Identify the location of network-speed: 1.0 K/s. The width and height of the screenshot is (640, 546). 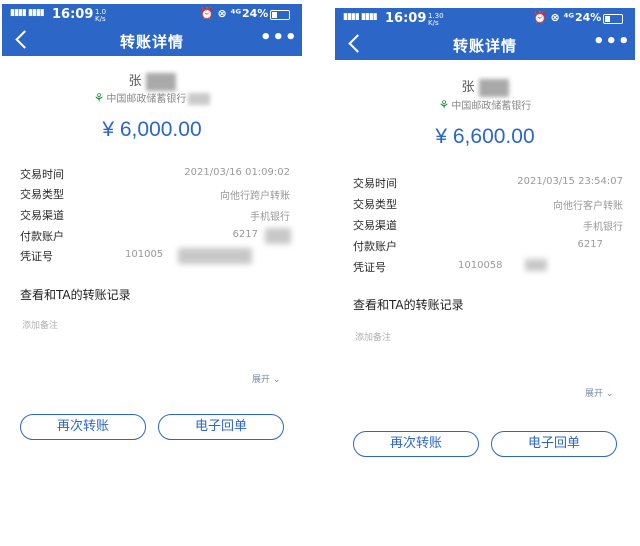
(101, 15).